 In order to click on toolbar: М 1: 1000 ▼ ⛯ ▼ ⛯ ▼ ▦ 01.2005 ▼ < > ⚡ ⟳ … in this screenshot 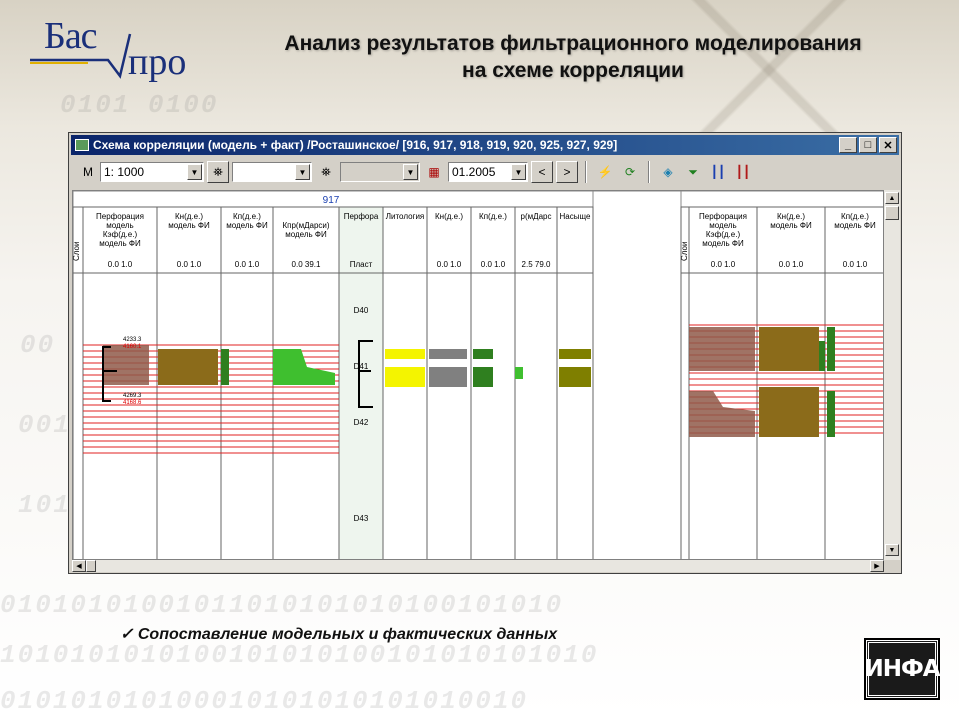, I will do `click(485, 172)`.